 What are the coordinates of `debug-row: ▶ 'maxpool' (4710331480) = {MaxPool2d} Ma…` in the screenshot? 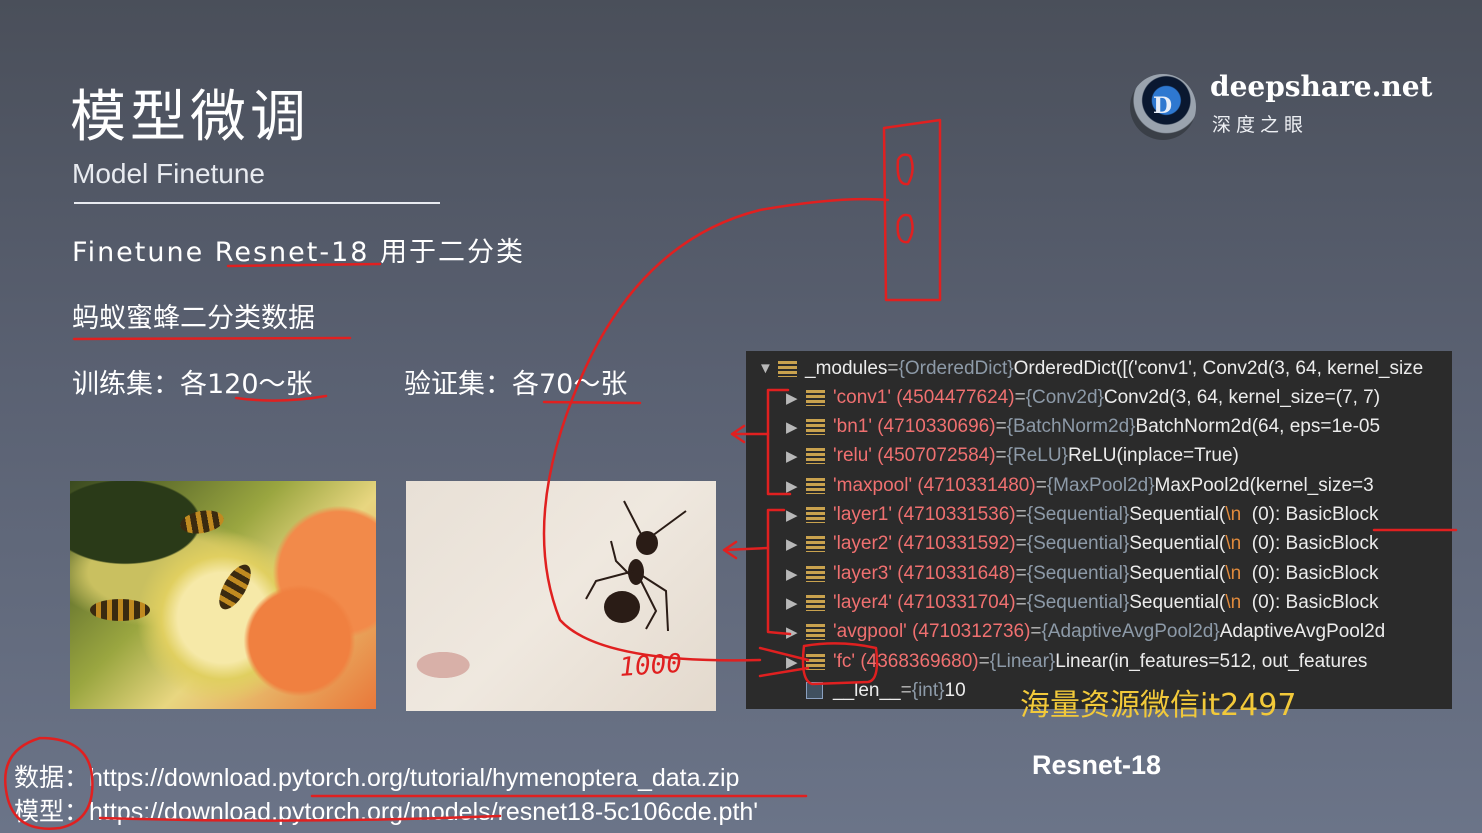 It's located at (1080, 485).